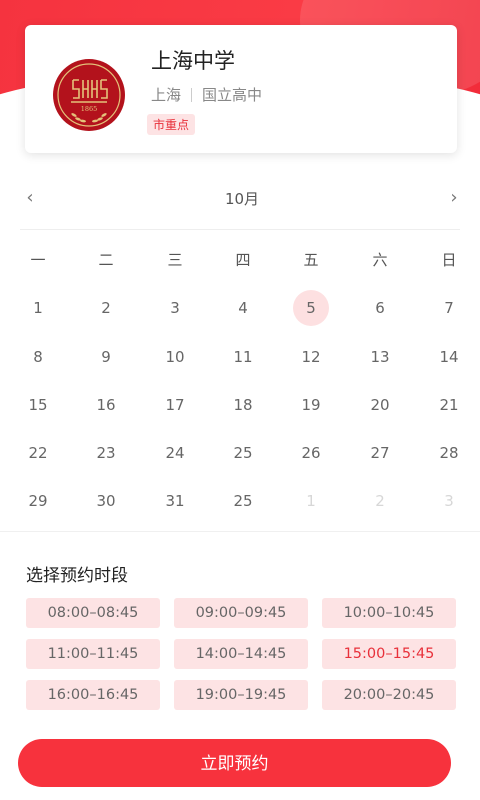 The height and width of the screenshot is (800, 480). I want to click on time-slot: 19:00–19:45, so click(241, 695).